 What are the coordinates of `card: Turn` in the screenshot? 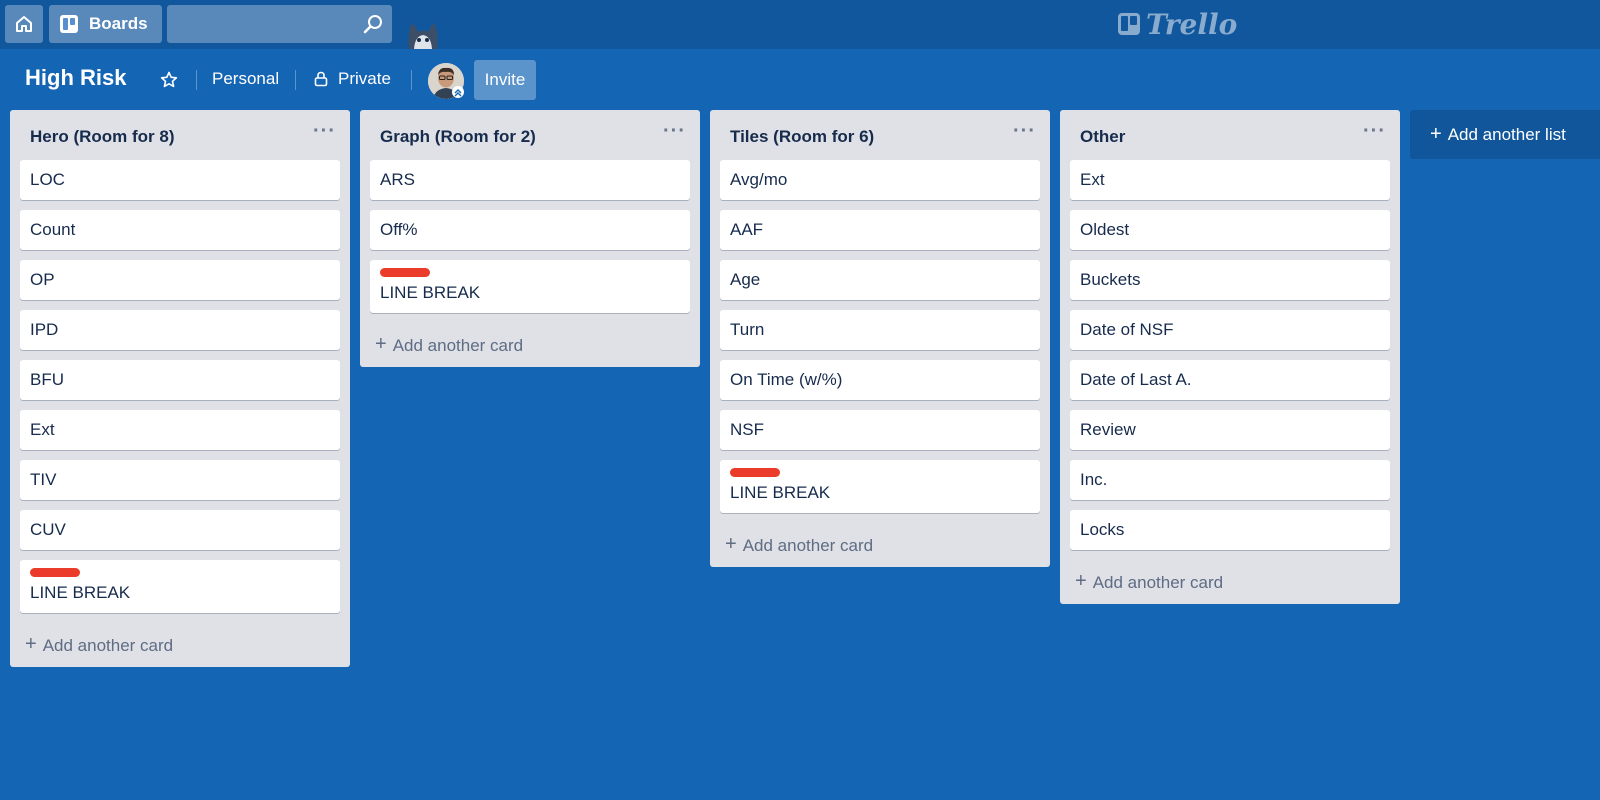 It's located at (880, 330).